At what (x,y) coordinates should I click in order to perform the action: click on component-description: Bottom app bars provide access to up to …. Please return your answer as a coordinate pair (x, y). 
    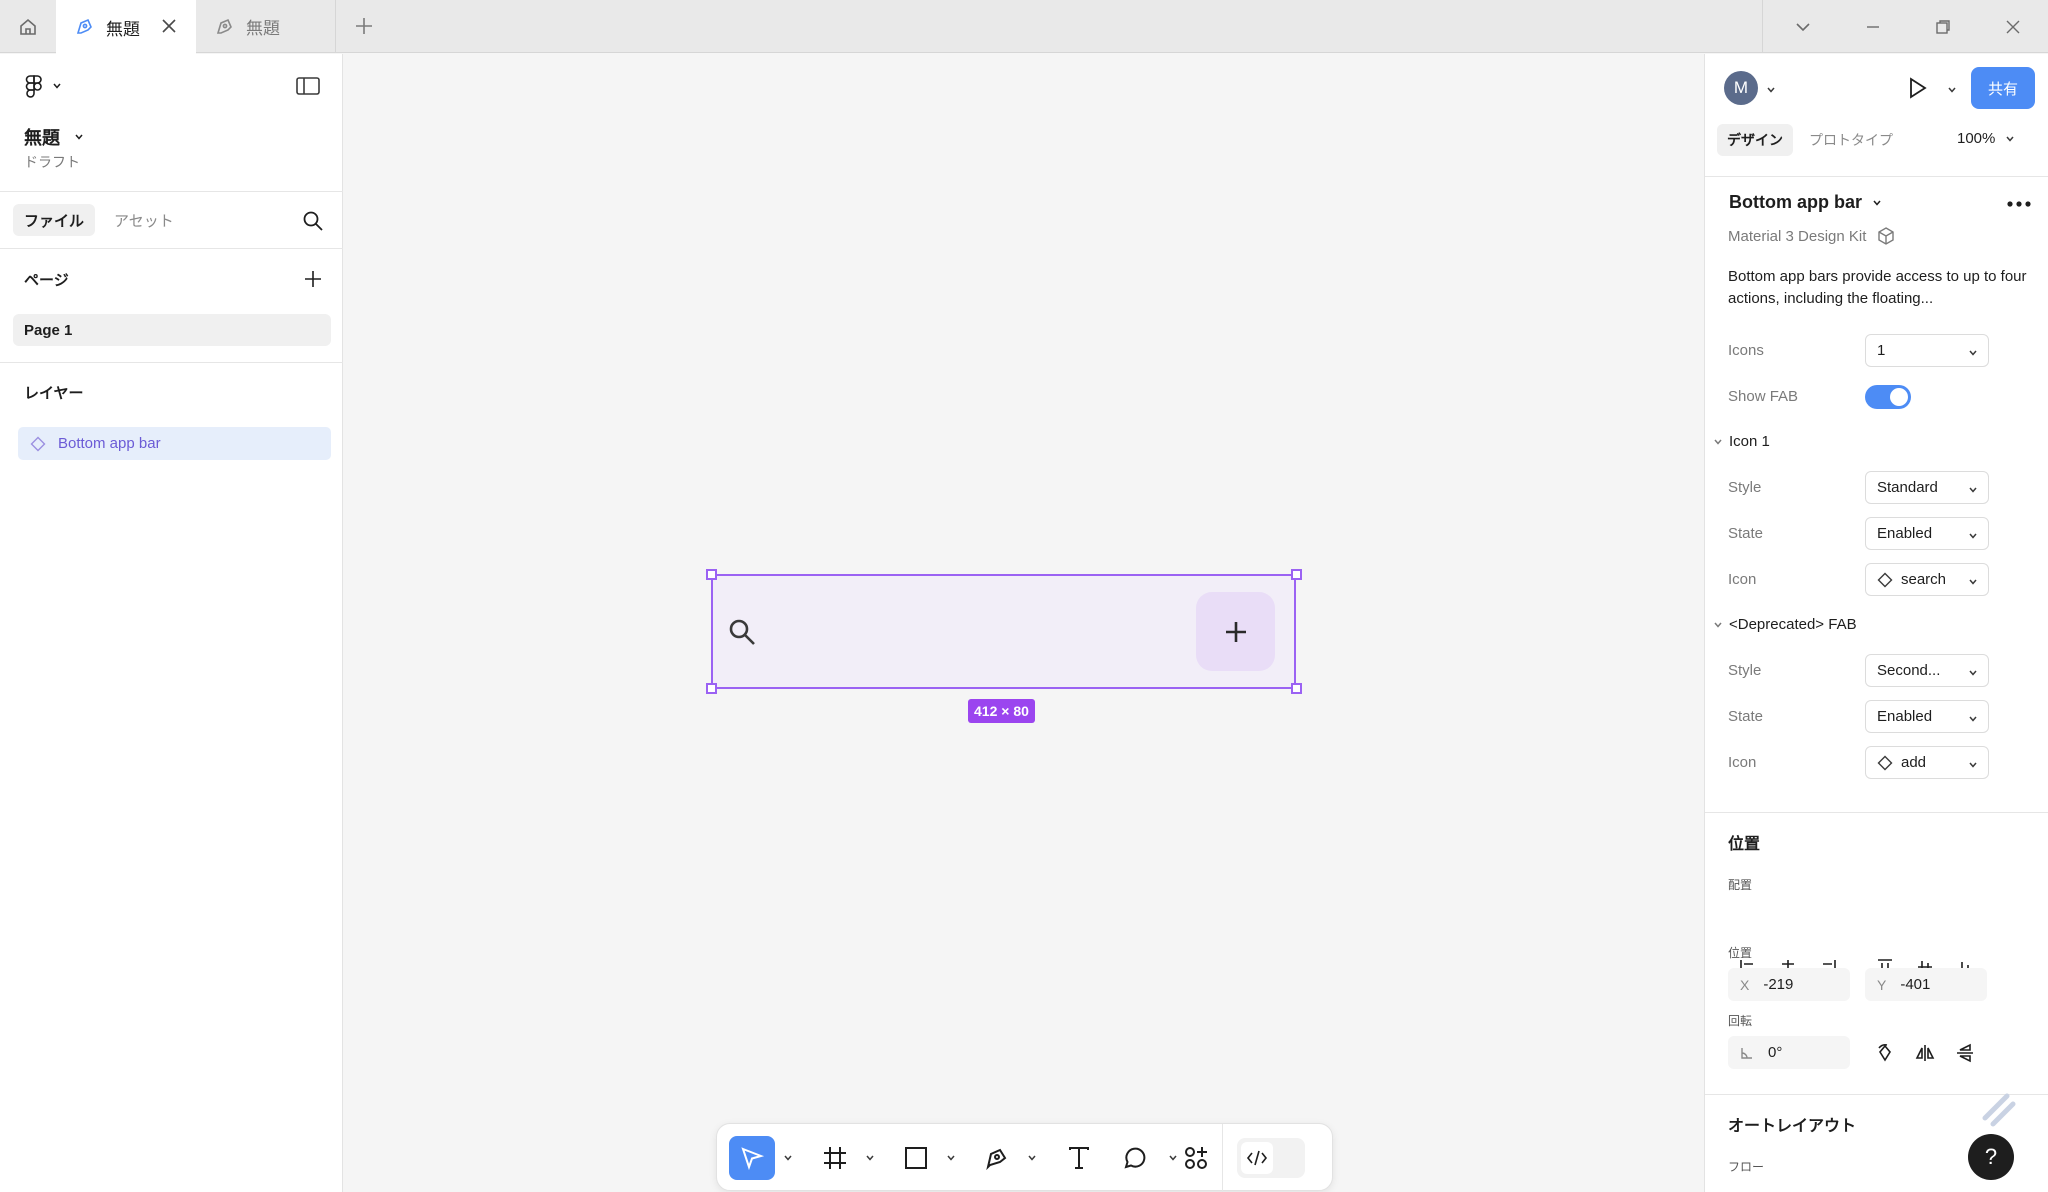
    Looking at the image, I should click on (1877, 287).